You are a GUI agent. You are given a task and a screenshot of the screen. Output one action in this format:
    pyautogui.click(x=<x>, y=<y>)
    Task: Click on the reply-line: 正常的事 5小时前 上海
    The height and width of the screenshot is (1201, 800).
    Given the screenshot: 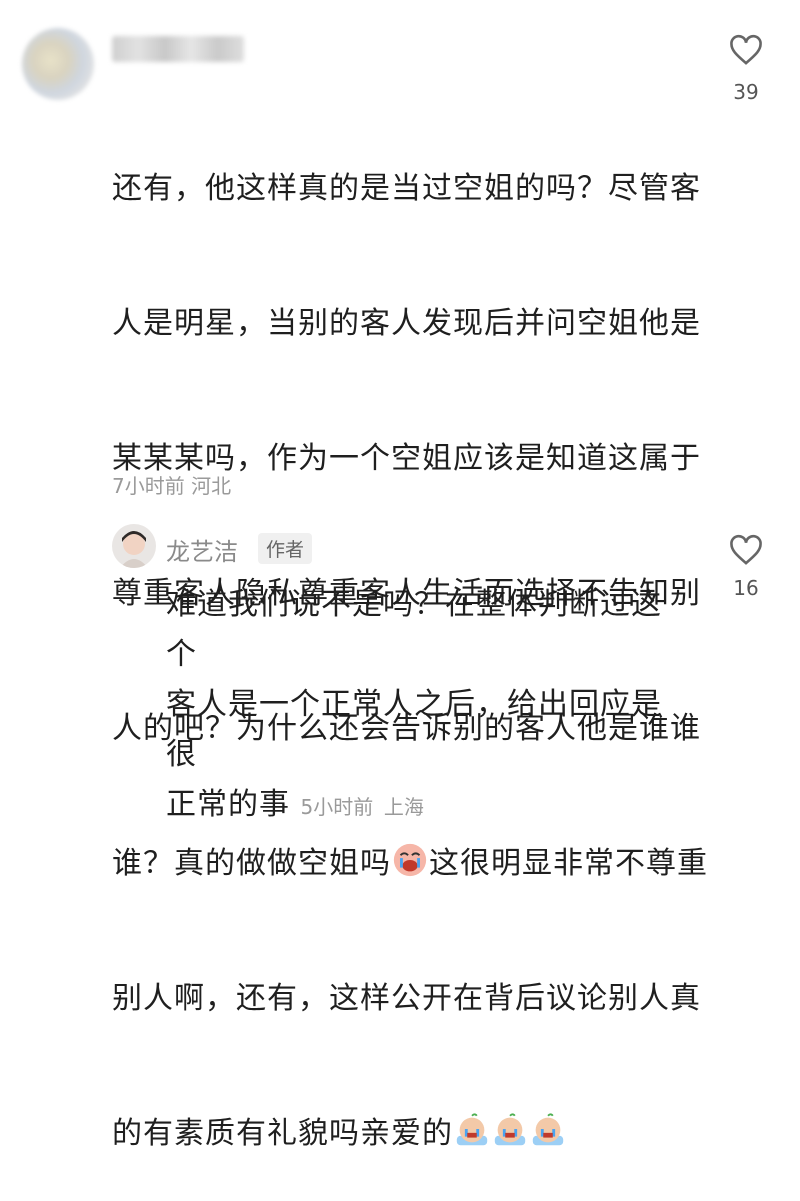 What is the action you would take?
    pyautogui.click(x=426, y=806)
    